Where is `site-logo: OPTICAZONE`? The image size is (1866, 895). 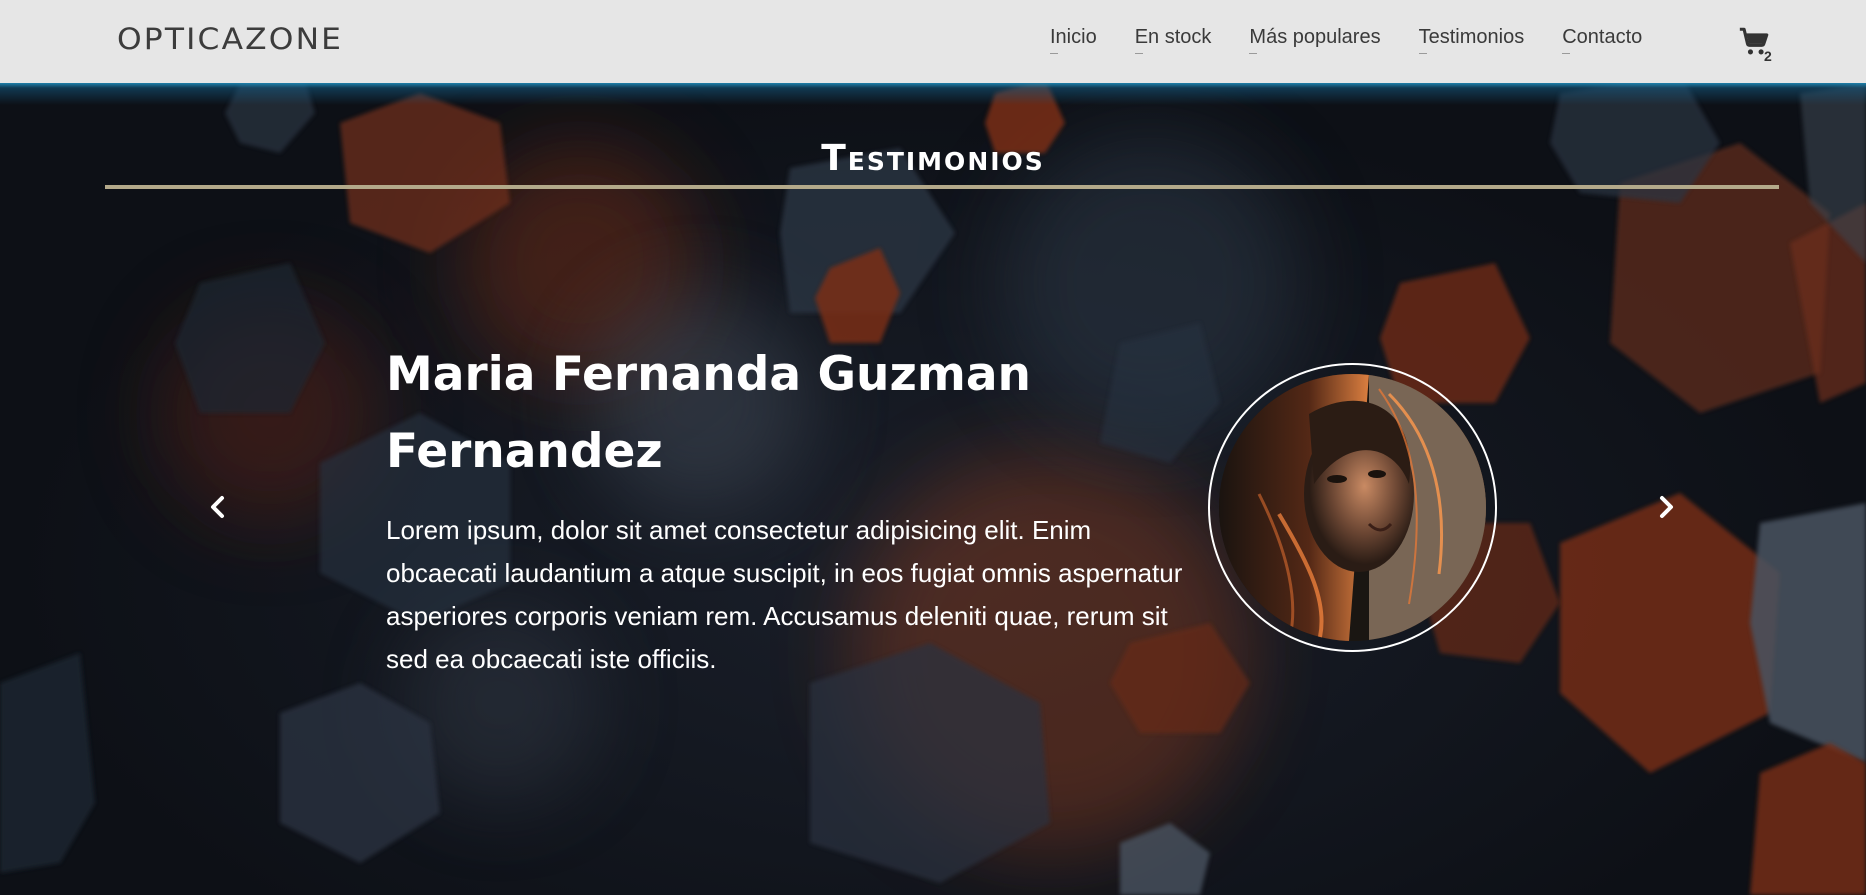 site-logo: OPTICAZONE is located at coordinates (230, 39).